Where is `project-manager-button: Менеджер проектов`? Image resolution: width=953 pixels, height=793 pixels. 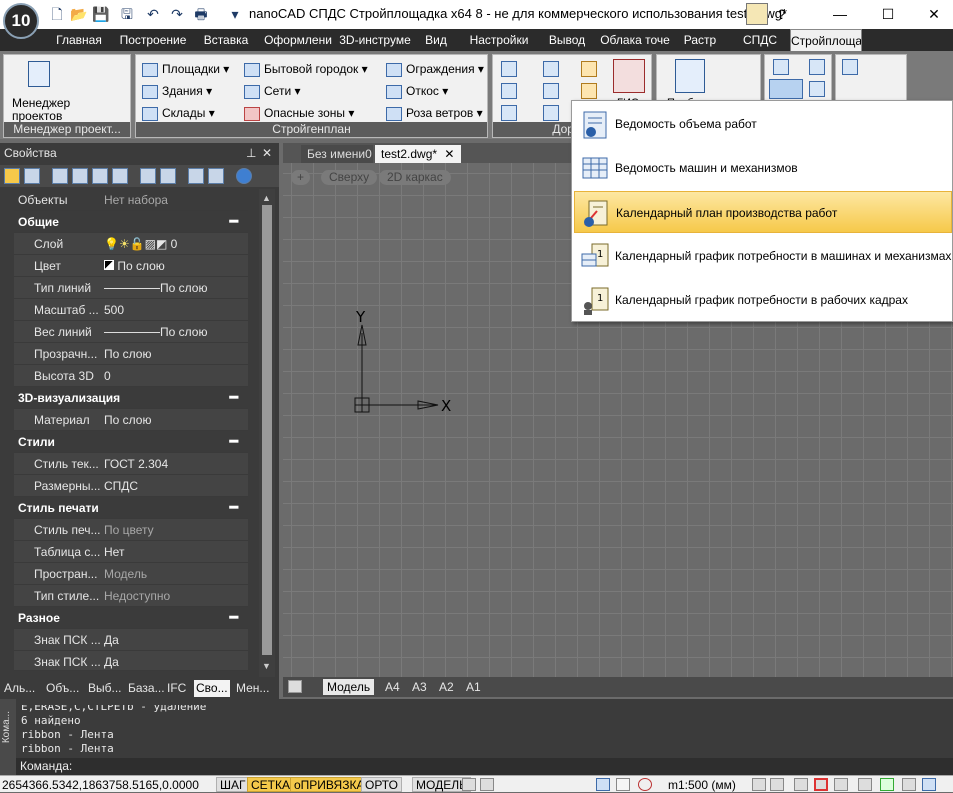
project-manager-button: Менеджер проектов is located at coordinates (41, 110).